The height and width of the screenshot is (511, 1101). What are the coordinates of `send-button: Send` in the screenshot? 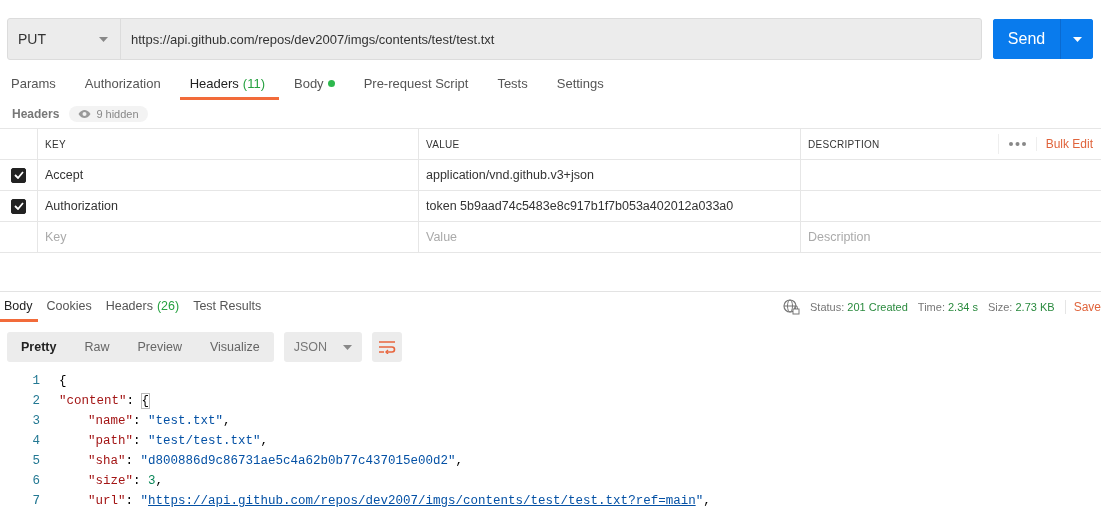 It's located at (1027, 39).